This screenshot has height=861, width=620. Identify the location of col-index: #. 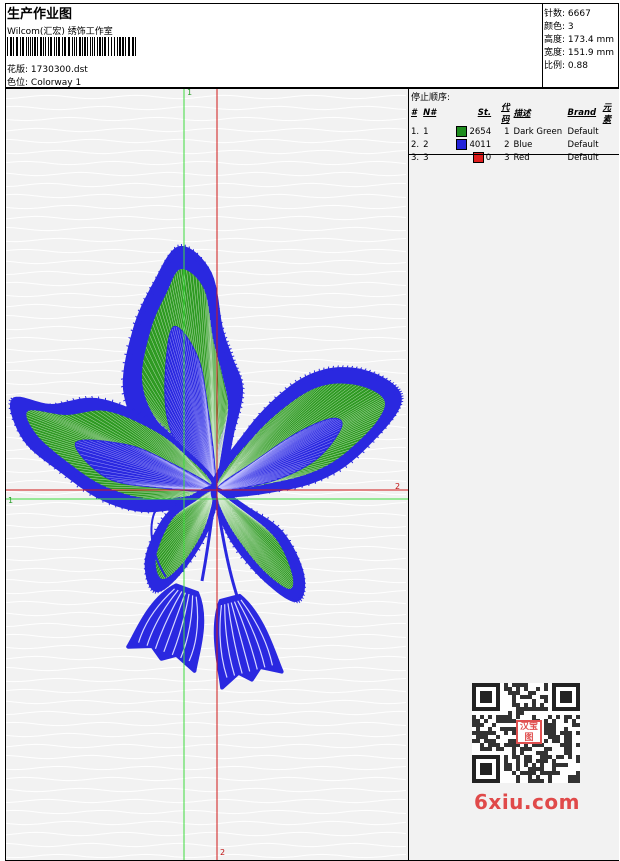
(414, 113).